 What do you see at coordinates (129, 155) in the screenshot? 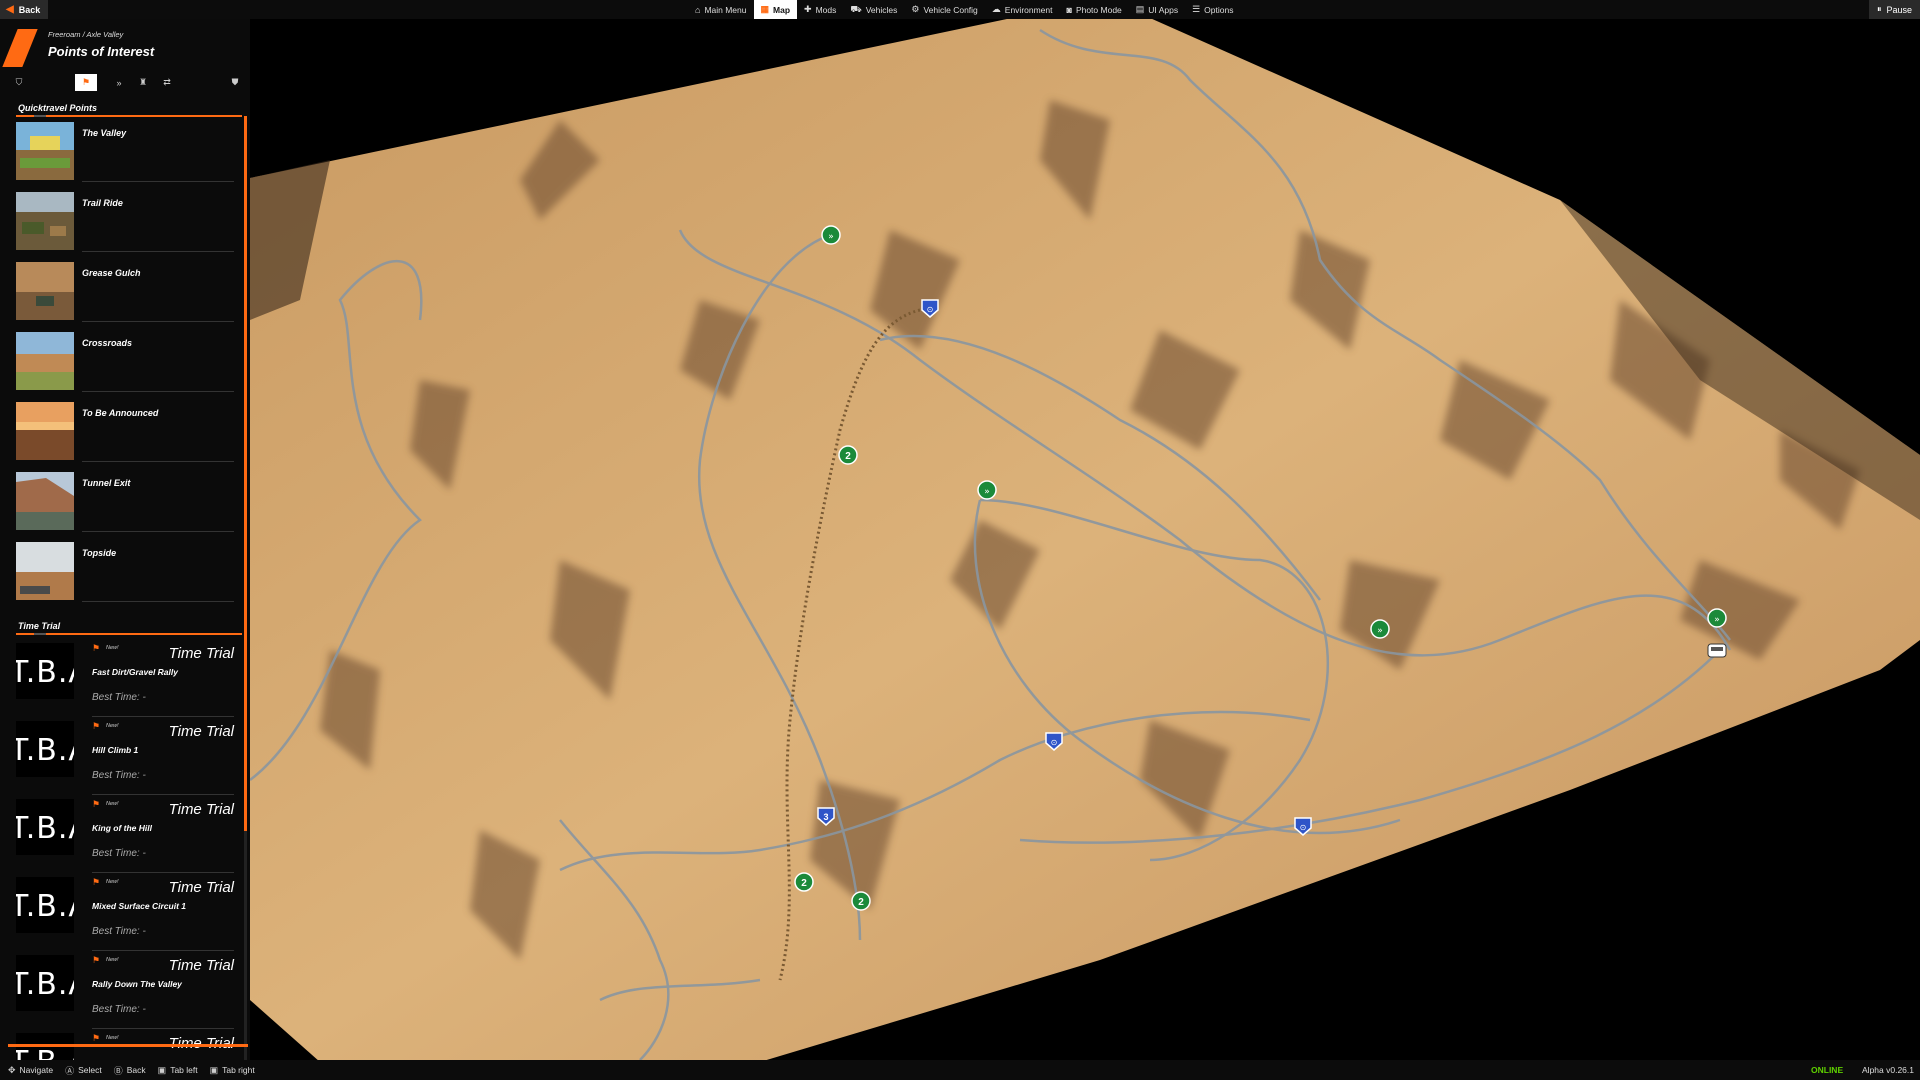
I see `quicktravel-item: The Valley` at bounding box center [129, 155].